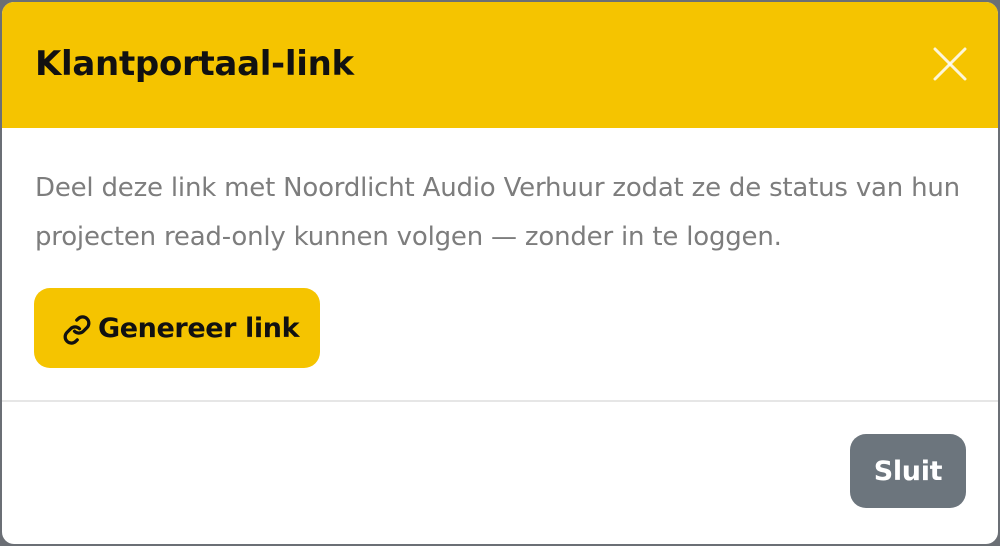 The width and height of the screenshot is (1000, 546). What do you see at coordinates (908, 471) in the screenshot?
I see `close-button: Sluit` at bounding box center [908, 471].